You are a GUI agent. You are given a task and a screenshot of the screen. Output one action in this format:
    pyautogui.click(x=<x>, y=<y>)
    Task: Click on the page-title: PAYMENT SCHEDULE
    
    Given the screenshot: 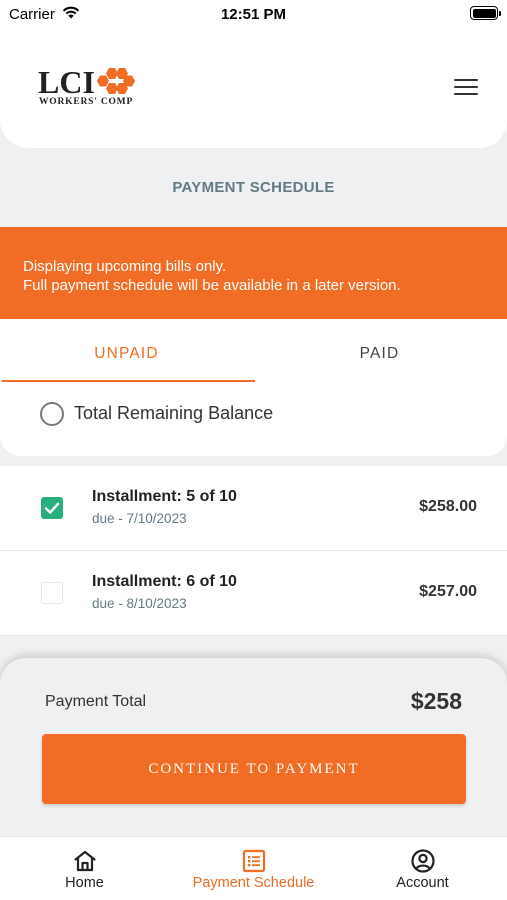 What is the action you would take?
    pyautogui.click(x=253, y=187)
    